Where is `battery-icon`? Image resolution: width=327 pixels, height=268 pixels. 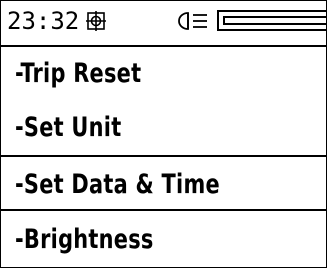 battery-icon is located at coordinates (272, 20).